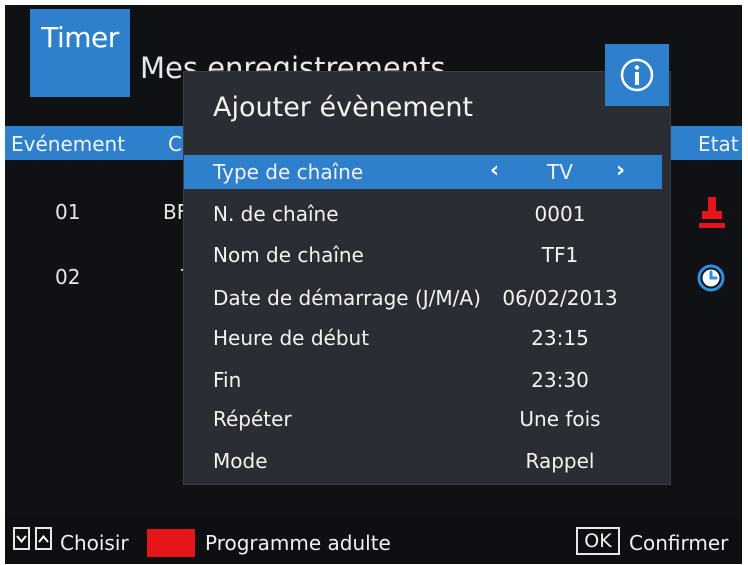  Describe the element at coordinates (252, 419) in the screenshot. I see `row-label: Répéter` at that location.